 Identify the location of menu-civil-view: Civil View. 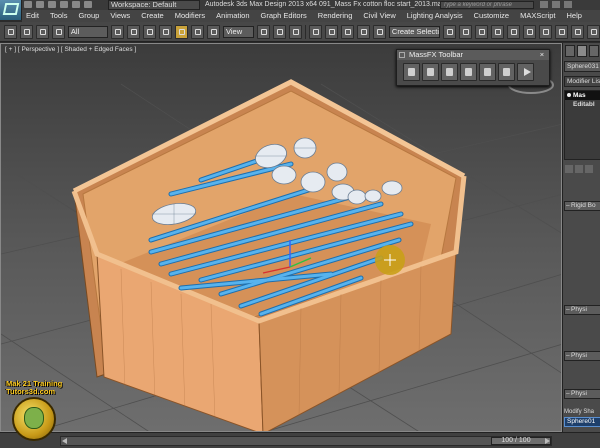
(379, 16).